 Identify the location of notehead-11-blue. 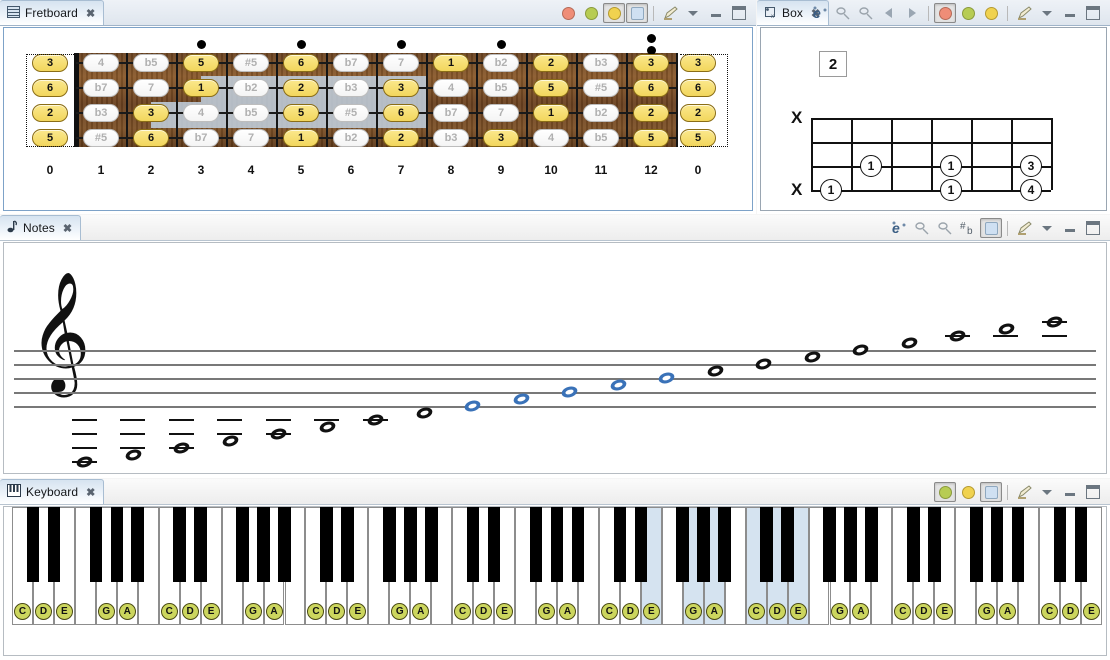
(618, 385).